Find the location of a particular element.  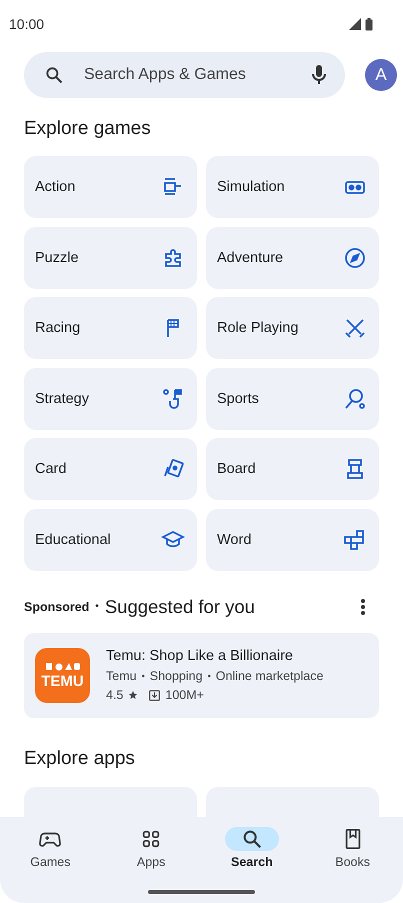

search-field: Search Apps & Games is located at coordinates (187, 75).